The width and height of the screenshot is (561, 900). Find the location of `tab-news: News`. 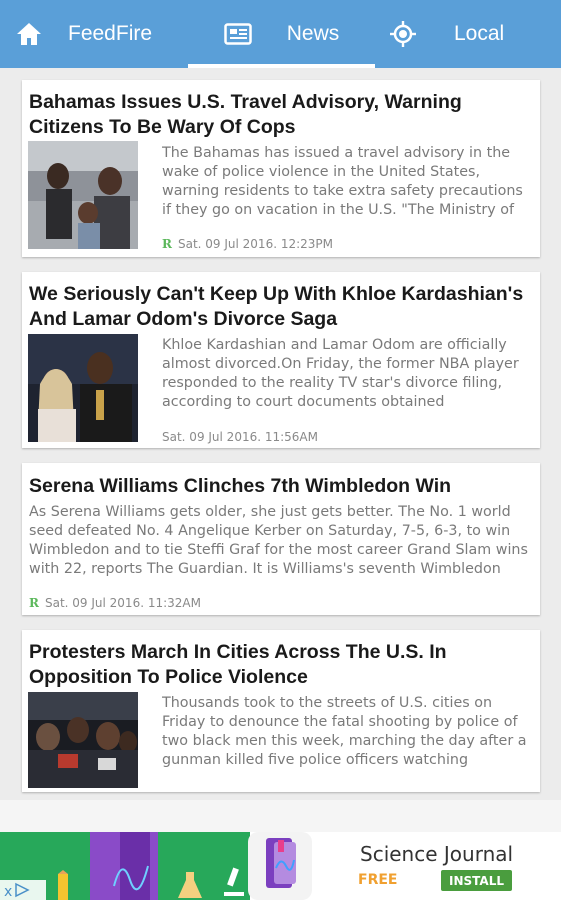

tab-news: News is located at coordinates (281, 34).